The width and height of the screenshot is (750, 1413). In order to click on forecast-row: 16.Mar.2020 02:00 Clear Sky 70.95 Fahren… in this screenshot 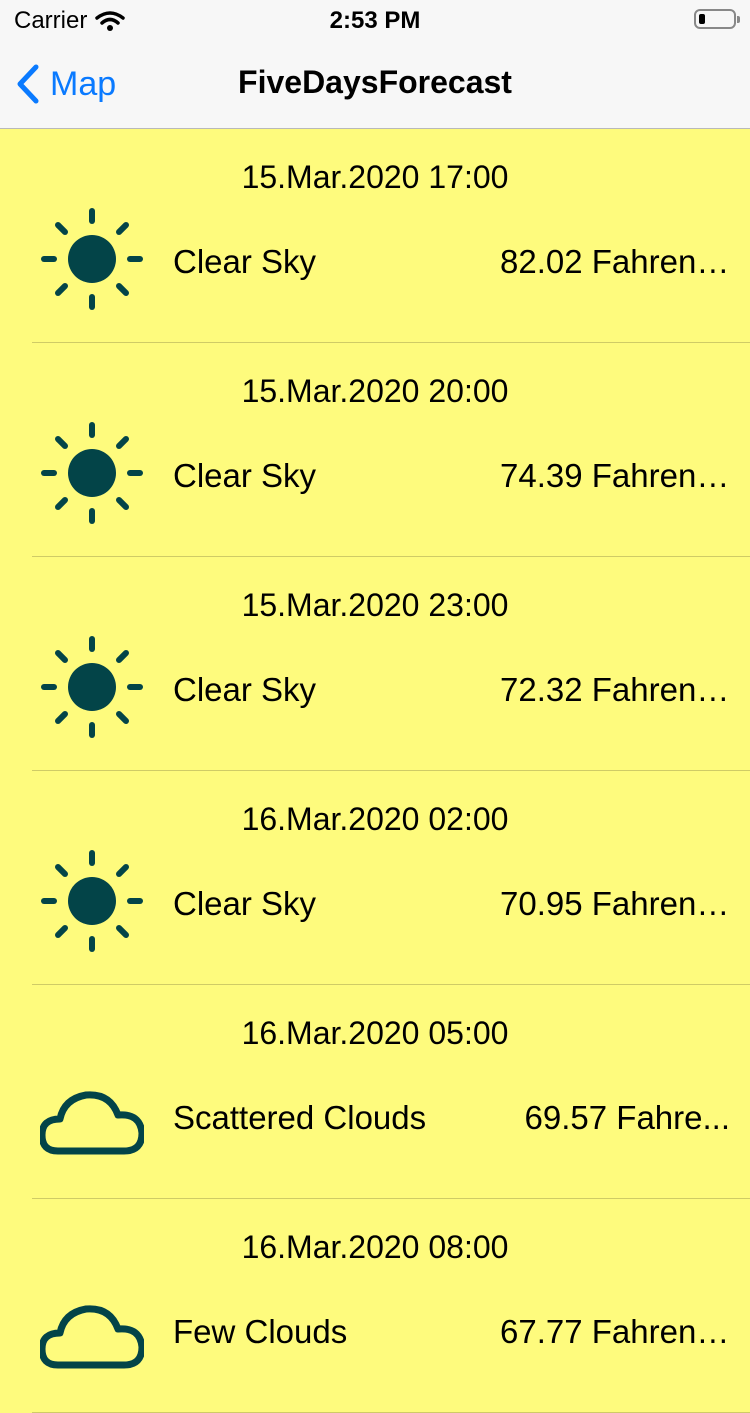, I will do `click(391, 878)`.